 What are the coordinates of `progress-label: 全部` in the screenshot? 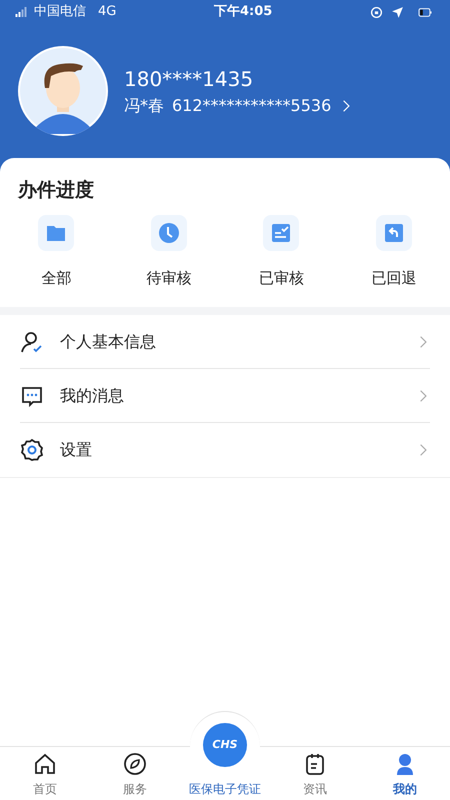 It's located at (56, 277).